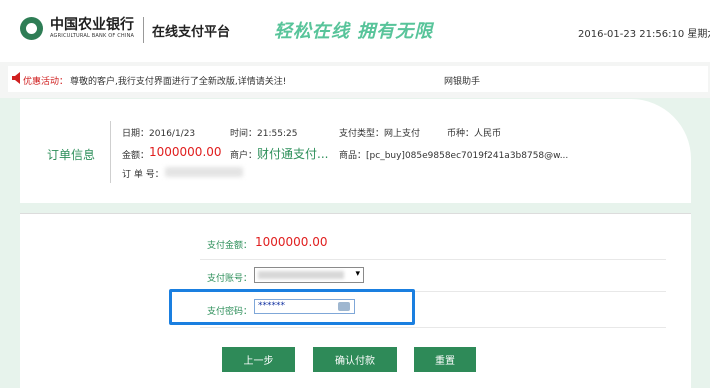  Describe the element at coordinates (230, 246) in the screenshot. I see `pay-amount-label: 支付金额：` at that location.